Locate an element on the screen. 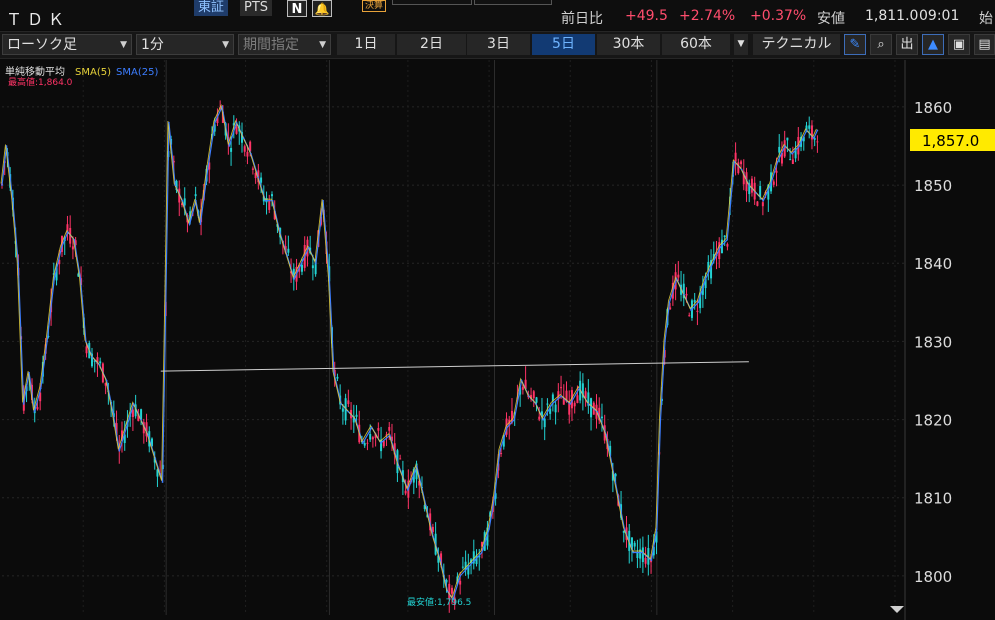 The image size is (995, 620). quote-trailing: 始 is located at coordinates (986, 19).